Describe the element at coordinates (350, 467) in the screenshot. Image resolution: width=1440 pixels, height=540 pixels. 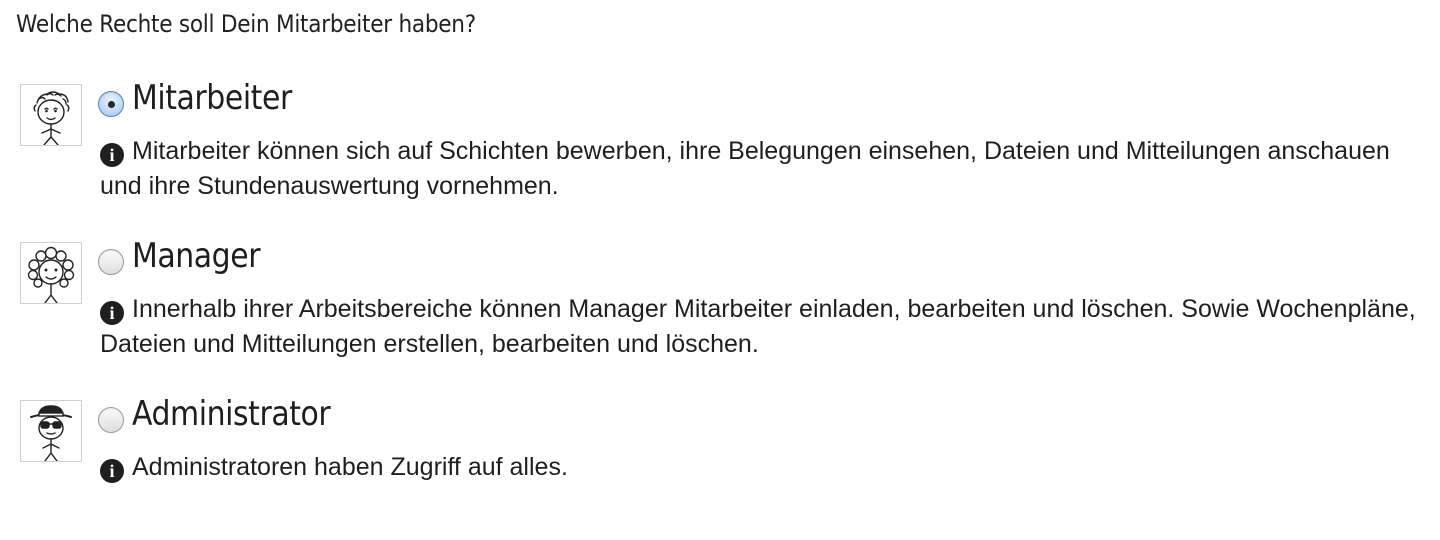
I see `description-text: Administratoren haben Zugriff auf alles.` at that location.